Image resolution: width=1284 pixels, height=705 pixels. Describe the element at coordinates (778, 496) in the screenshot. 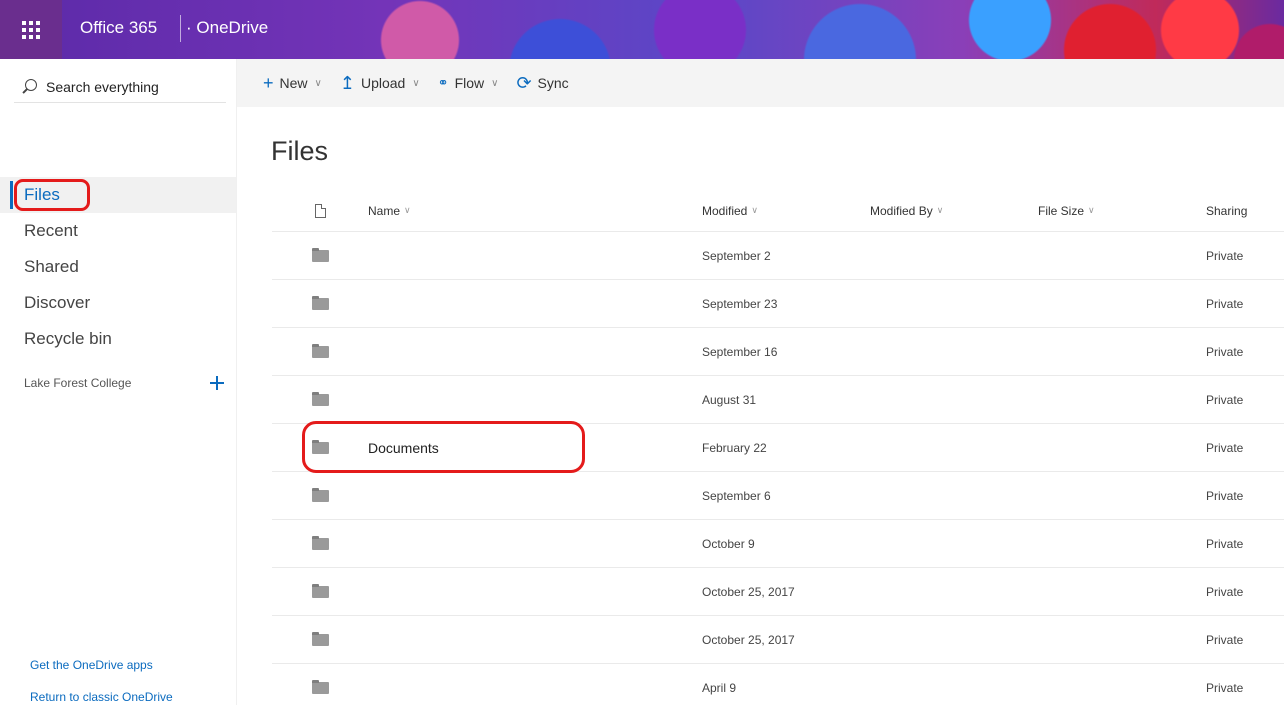

I see `table-row: September 6 Private` at that location.